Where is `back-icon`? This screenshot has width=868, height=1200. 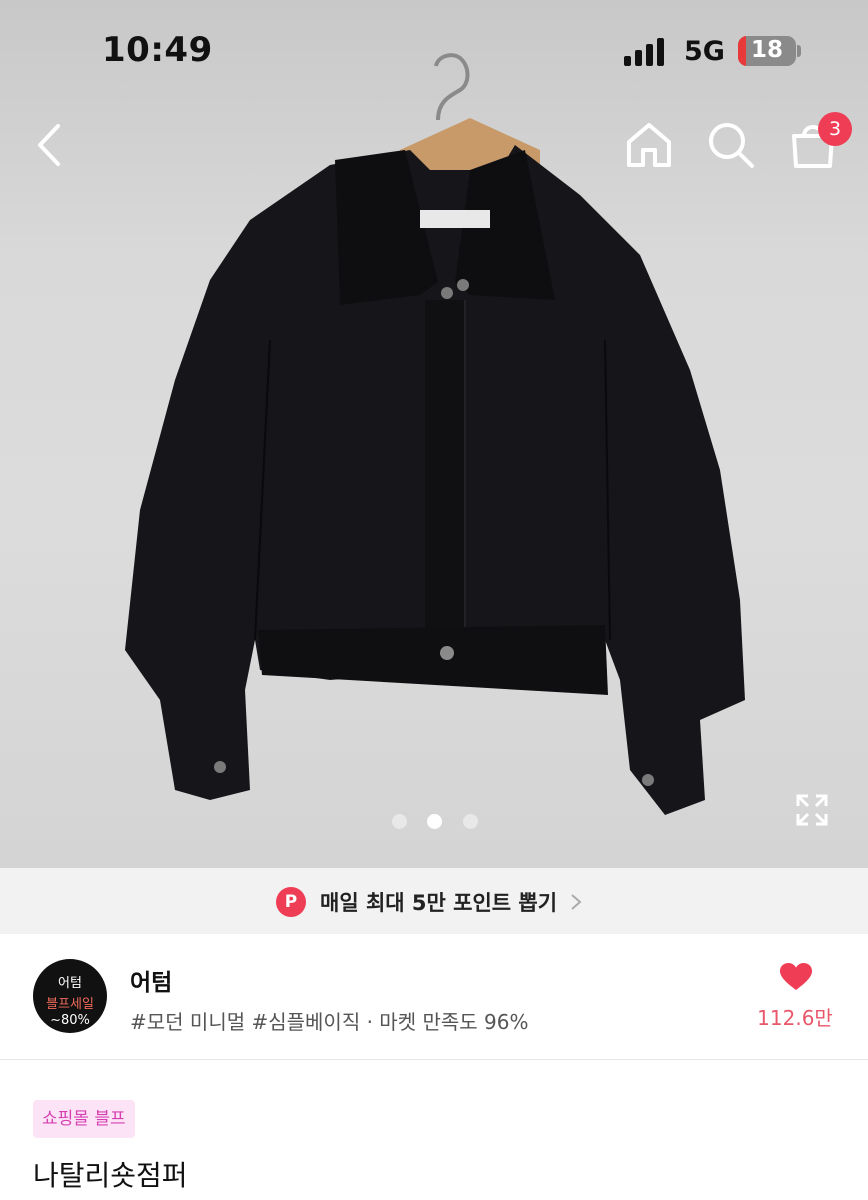
back-icon is located at coordinates (49, 145).